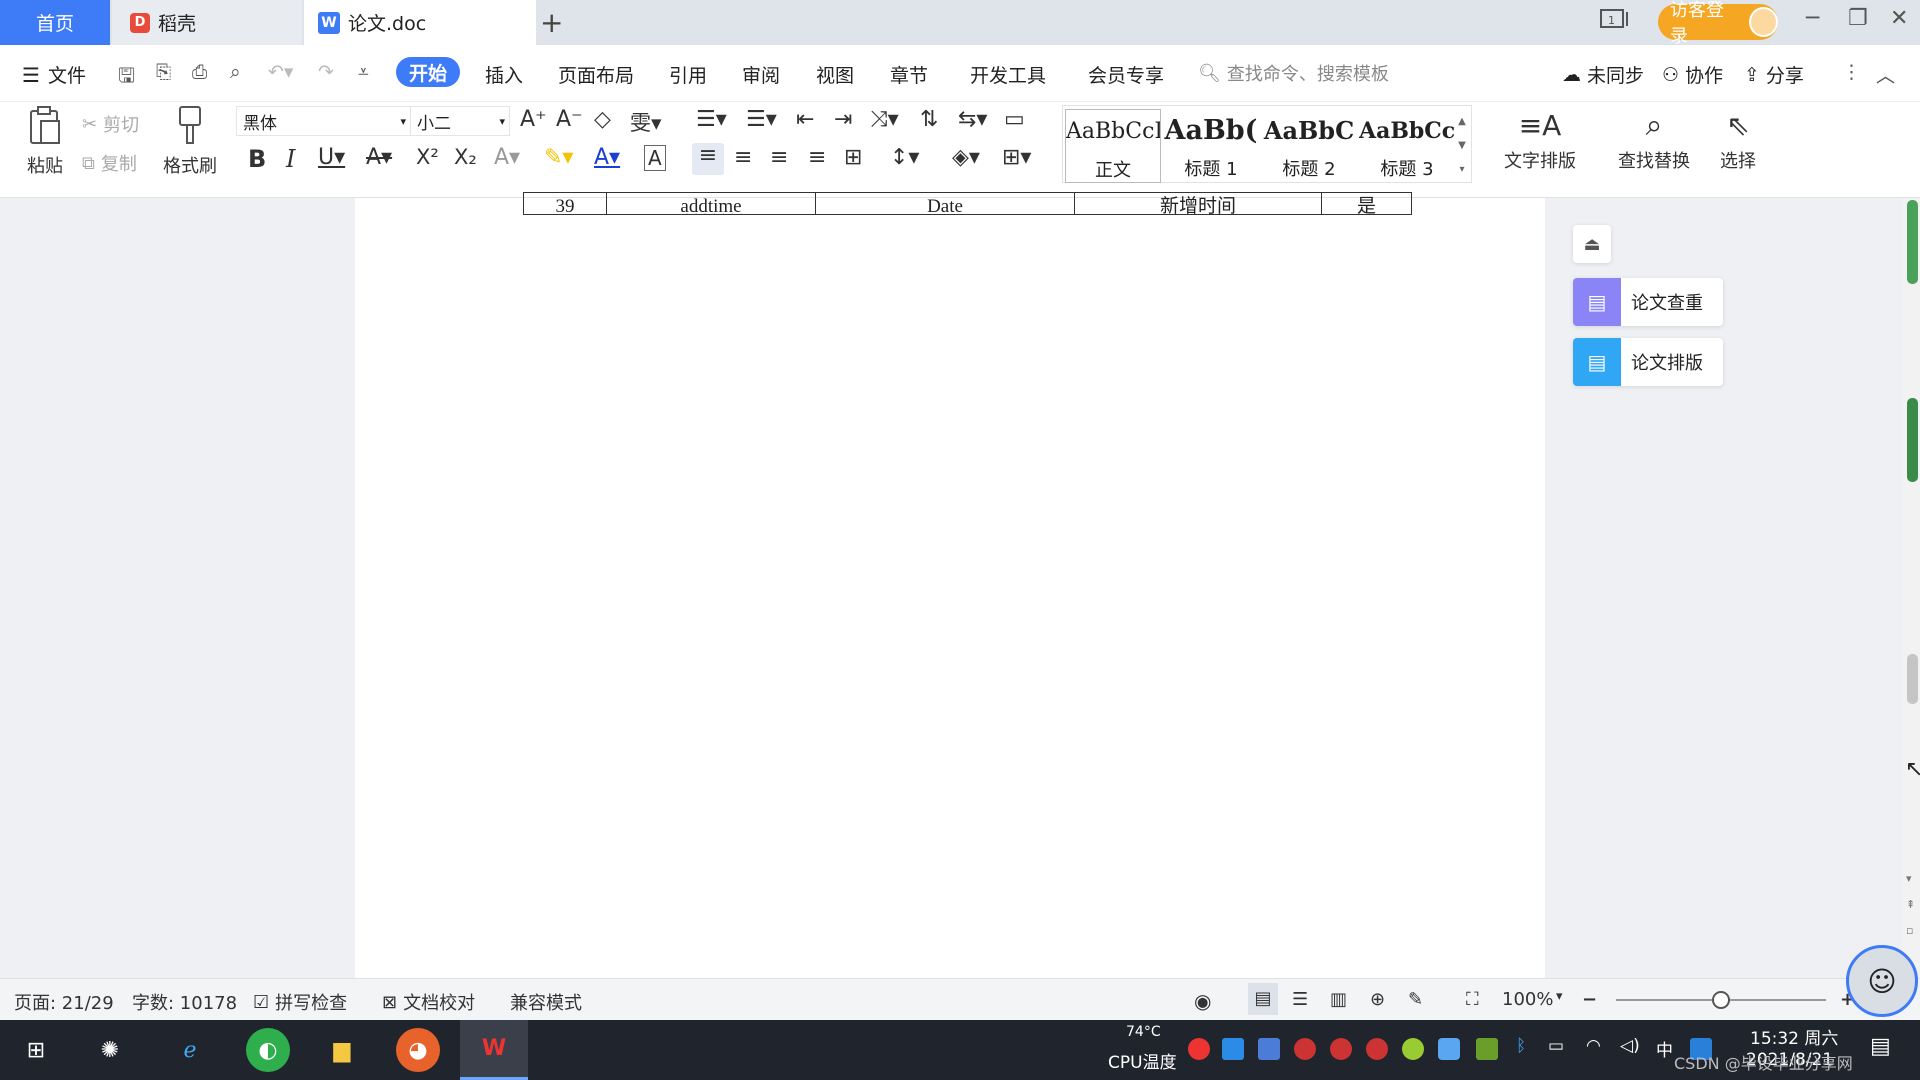 Image resolution: width=1920 pixels, height=1080 pixels. Describe the element at coordinates (1263, 999) in the screenshot. I see `page-view-icon: ▤` at that location.